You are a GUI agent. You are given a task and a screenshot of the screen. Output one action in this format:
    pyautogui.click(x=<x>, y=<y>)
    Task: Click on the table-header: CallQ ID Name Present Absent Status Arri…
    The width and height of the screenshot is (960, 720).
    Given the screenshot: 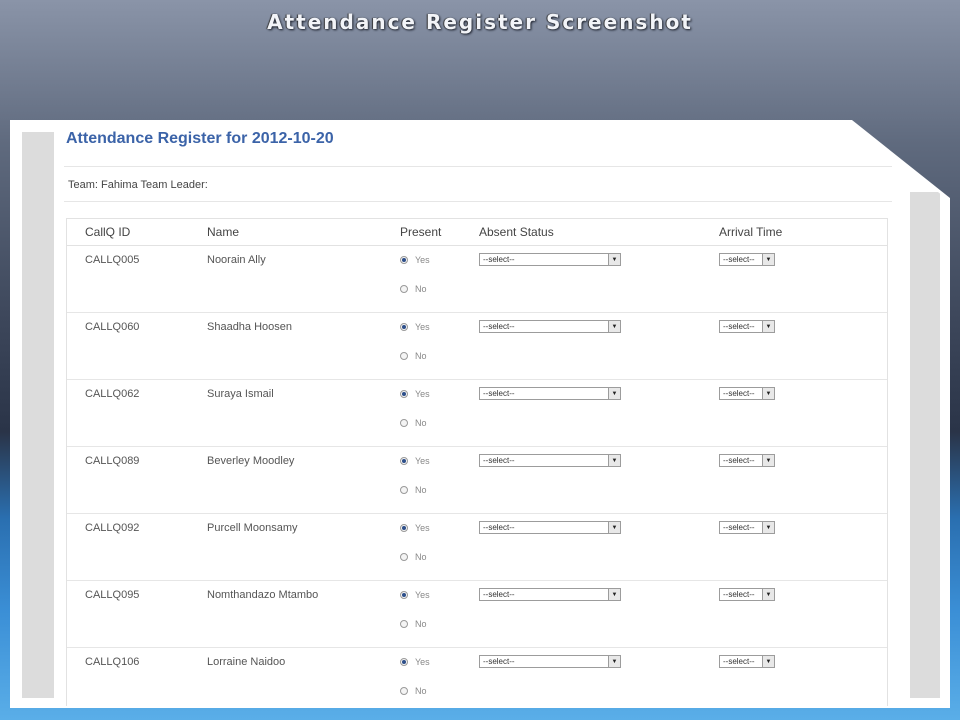 What is the action you would take?
    pyautogui.click(x=477, y=232)
    